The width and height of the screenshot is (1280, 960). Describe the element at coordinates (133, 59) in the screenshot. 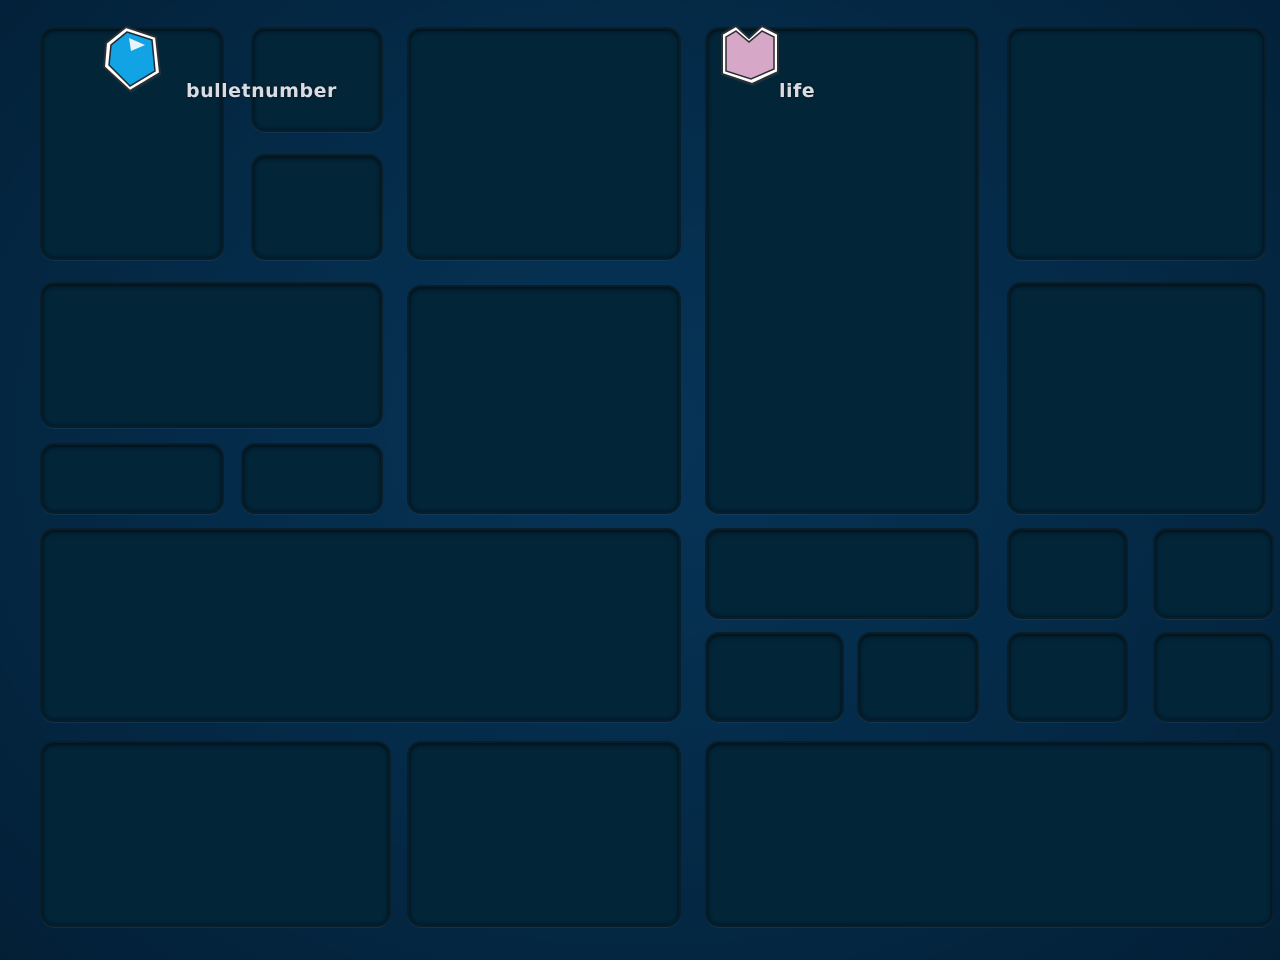

I see `bullet-gem-icon` at that location.